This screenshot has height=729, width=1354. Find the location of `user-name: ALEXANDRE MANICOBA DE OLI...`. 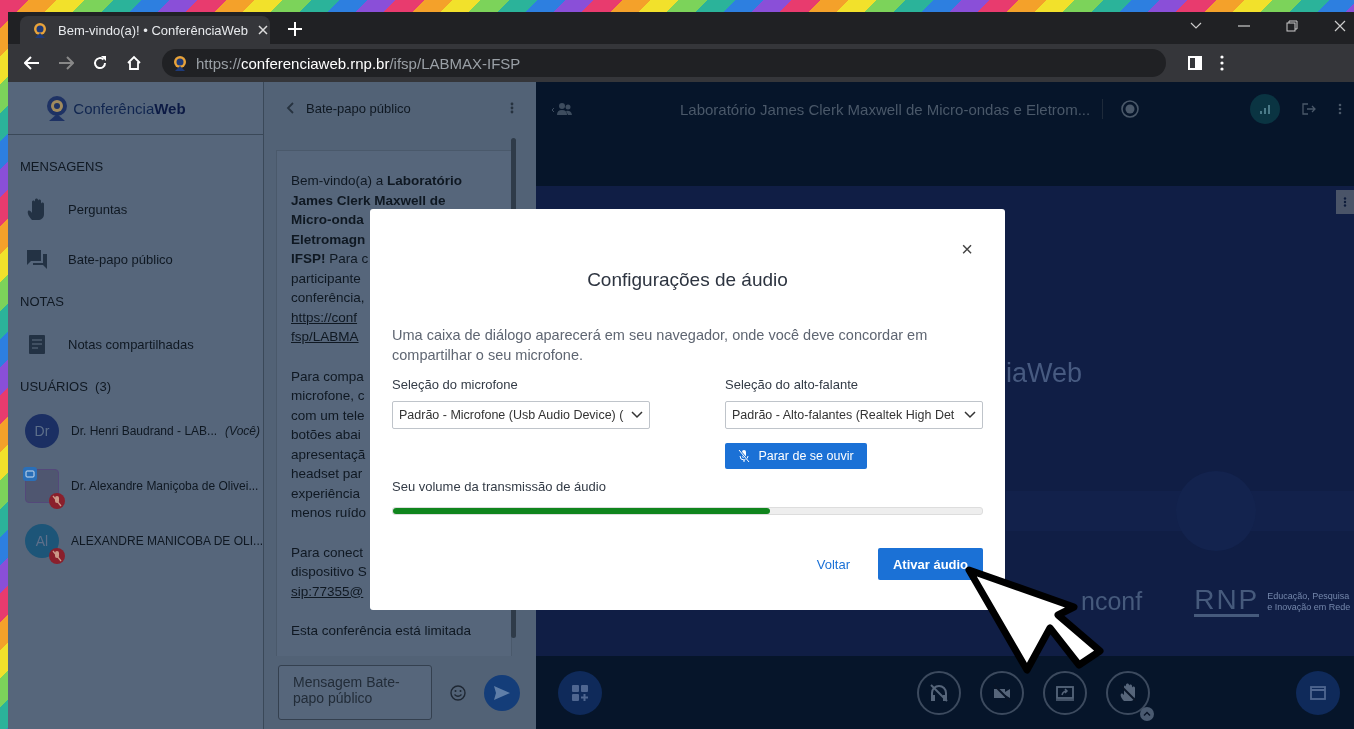

user-name: ALEXANDRE MANICOBA DE OLI... is located at coordinates (167, 541).